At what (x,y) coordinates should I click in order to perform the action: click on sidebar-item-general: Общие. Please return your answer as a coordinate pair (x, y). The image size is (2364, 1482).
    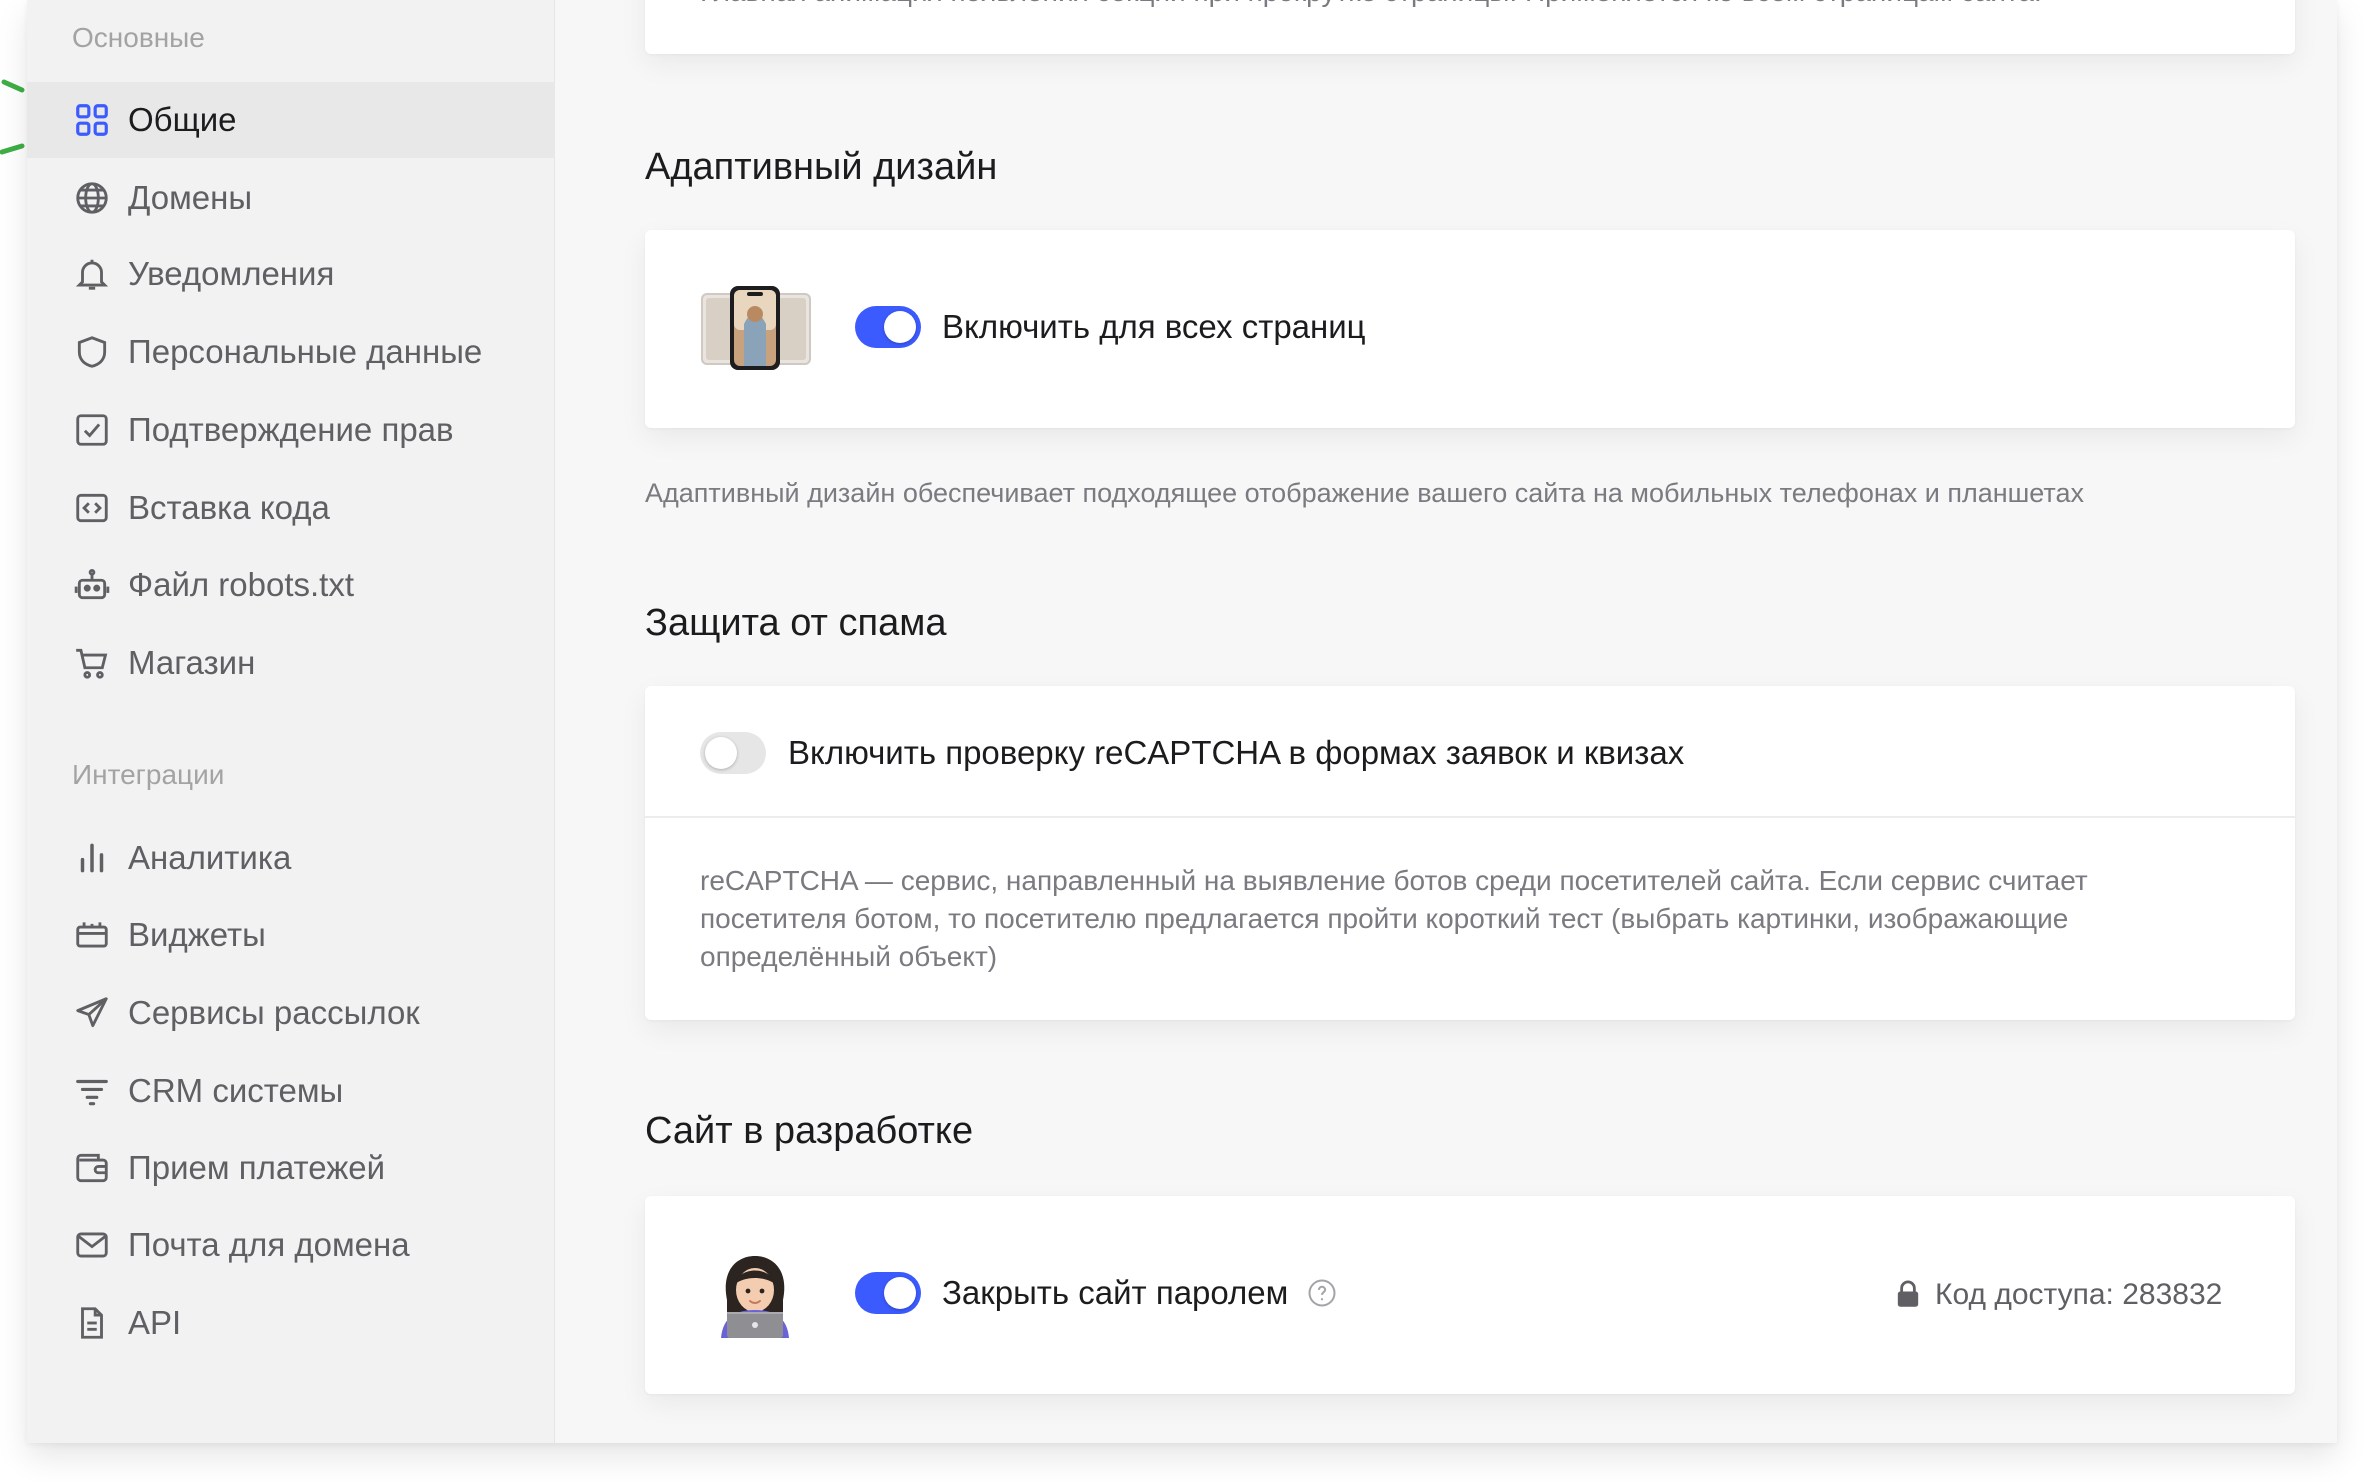
    Looking at the image, I should click on (291, 120).